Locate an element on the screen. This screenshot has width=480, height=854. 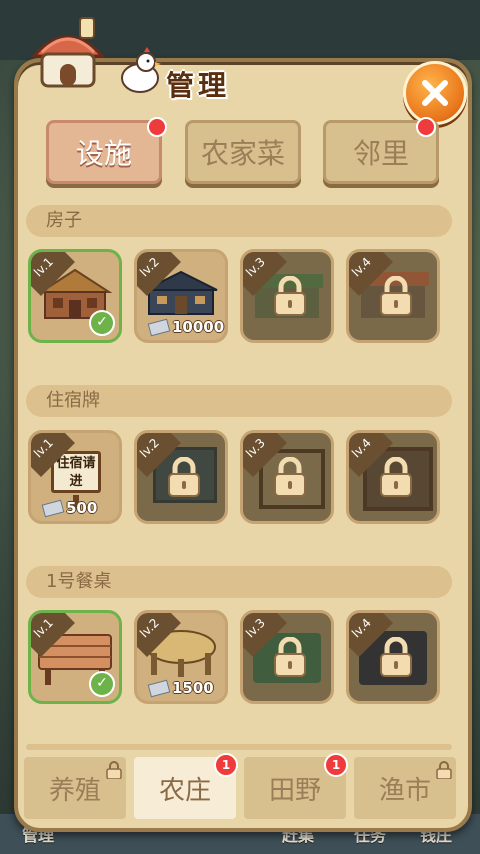
tab-farm-badge: 1 is located at coordinates (226, 765).